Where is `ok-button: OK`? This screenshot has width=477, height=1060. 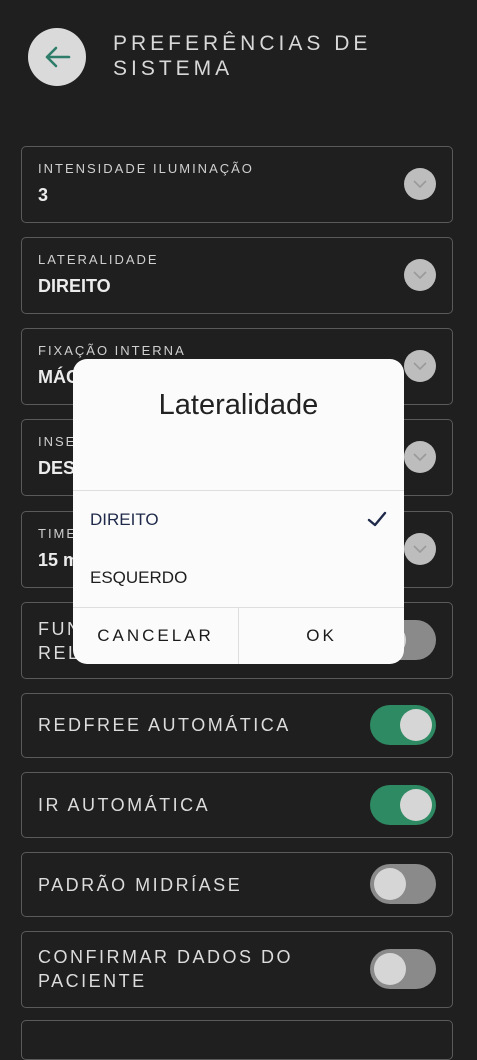 ok-button: OK is located at coordinates (321, 636).